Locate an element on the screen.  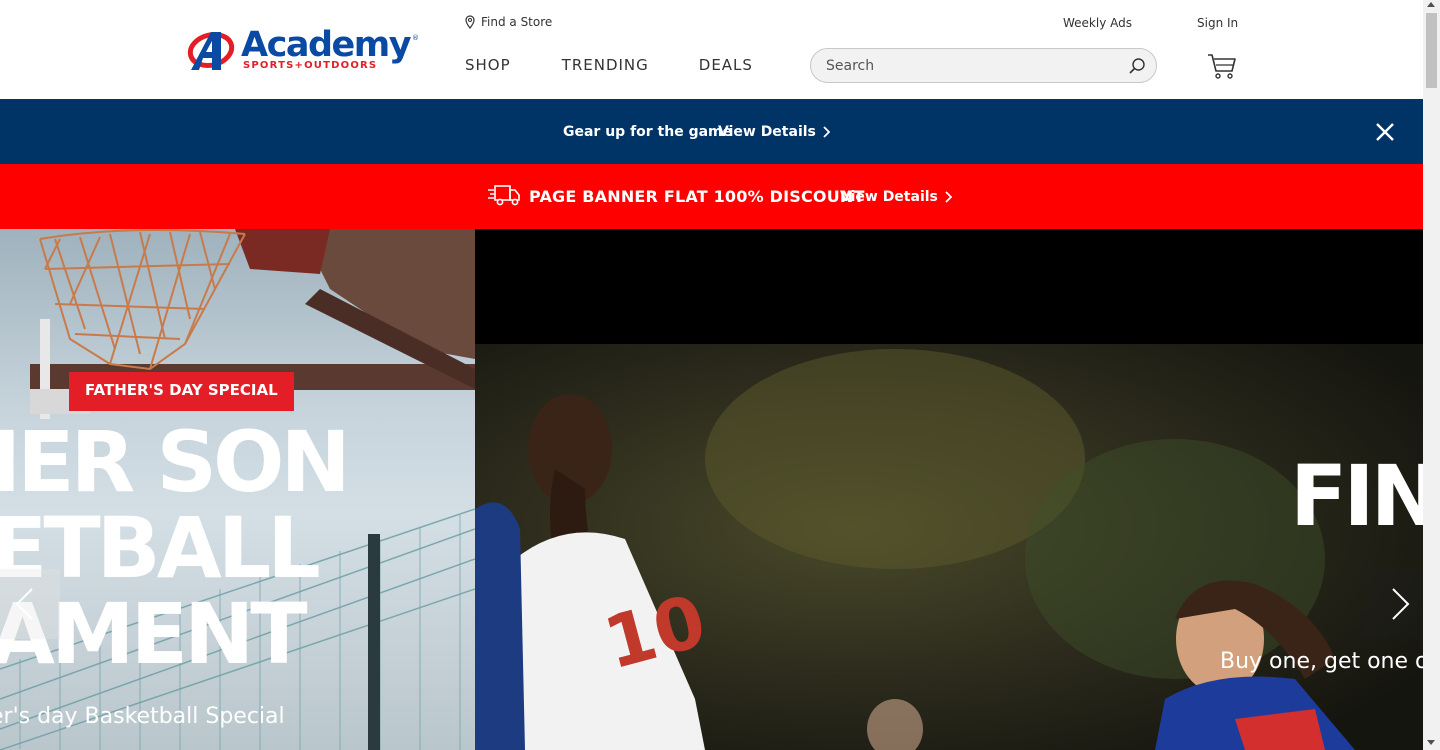
search-input is located at coordinates (971, 66).